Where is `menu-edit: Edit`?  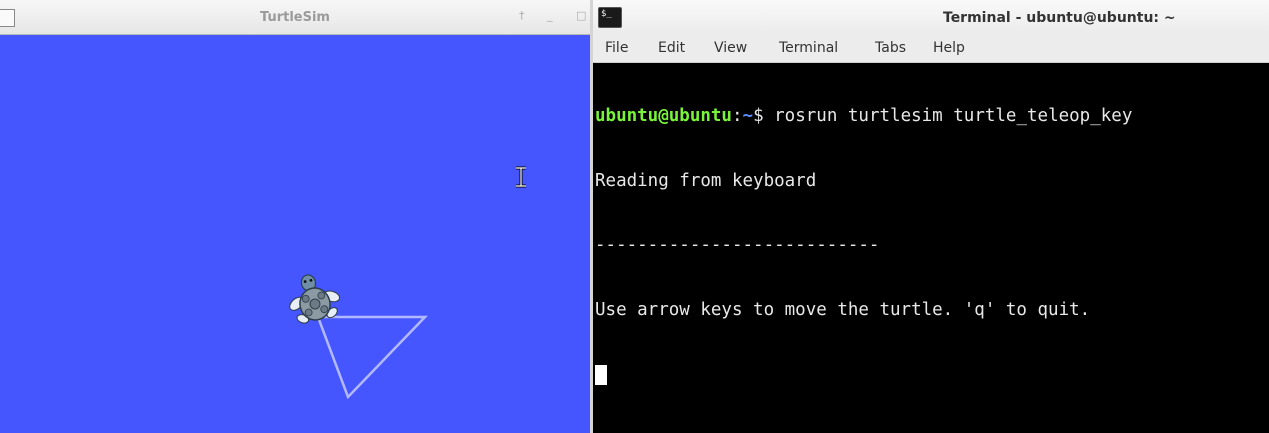 menu-edit: Edit is located at coordinates (671, 48).